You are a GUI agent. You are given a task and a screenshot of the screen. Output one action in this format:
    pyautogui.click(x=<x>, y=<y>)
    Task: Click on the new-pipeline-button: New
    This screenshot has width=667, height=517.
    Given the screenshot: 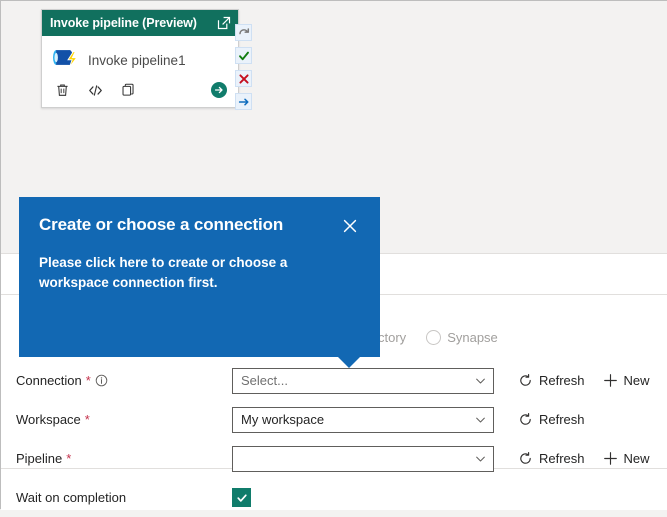 What is the action you would take?
    pyautogui.click(x=626, y=458)
    